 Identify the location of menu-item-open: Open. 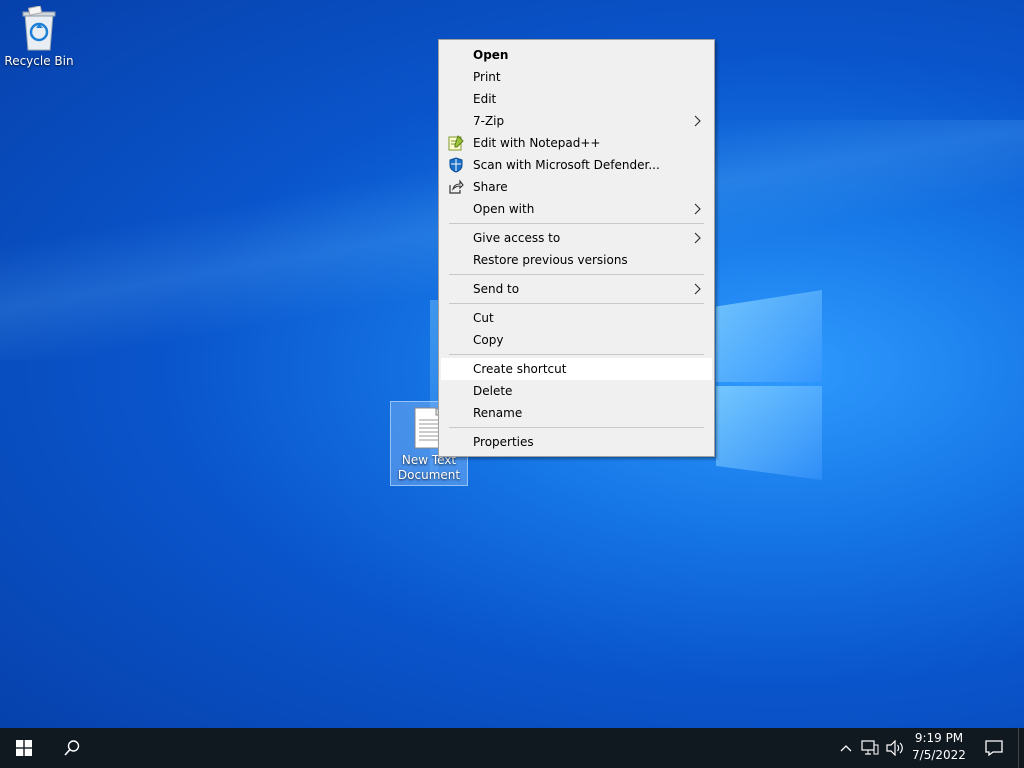
(576, 55).